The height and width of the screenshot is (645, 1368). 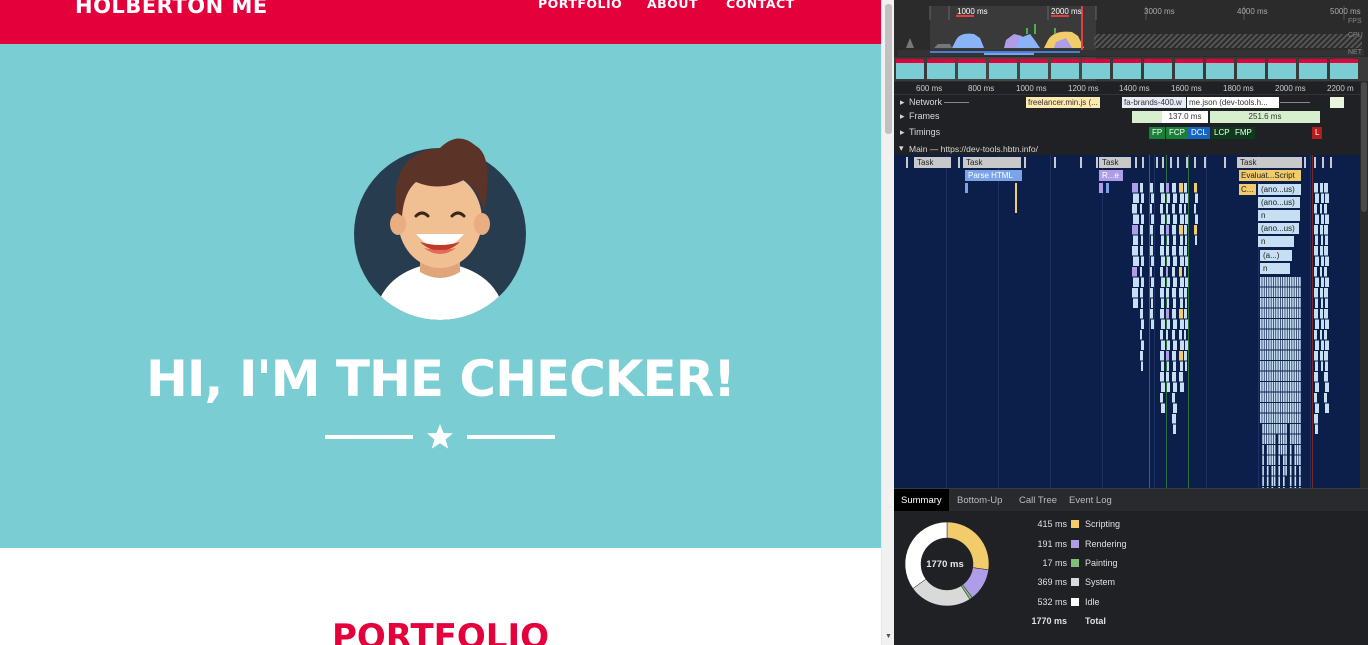 I want to click on frame-duration: 137.0 ms, so click(x=1185, y=117).